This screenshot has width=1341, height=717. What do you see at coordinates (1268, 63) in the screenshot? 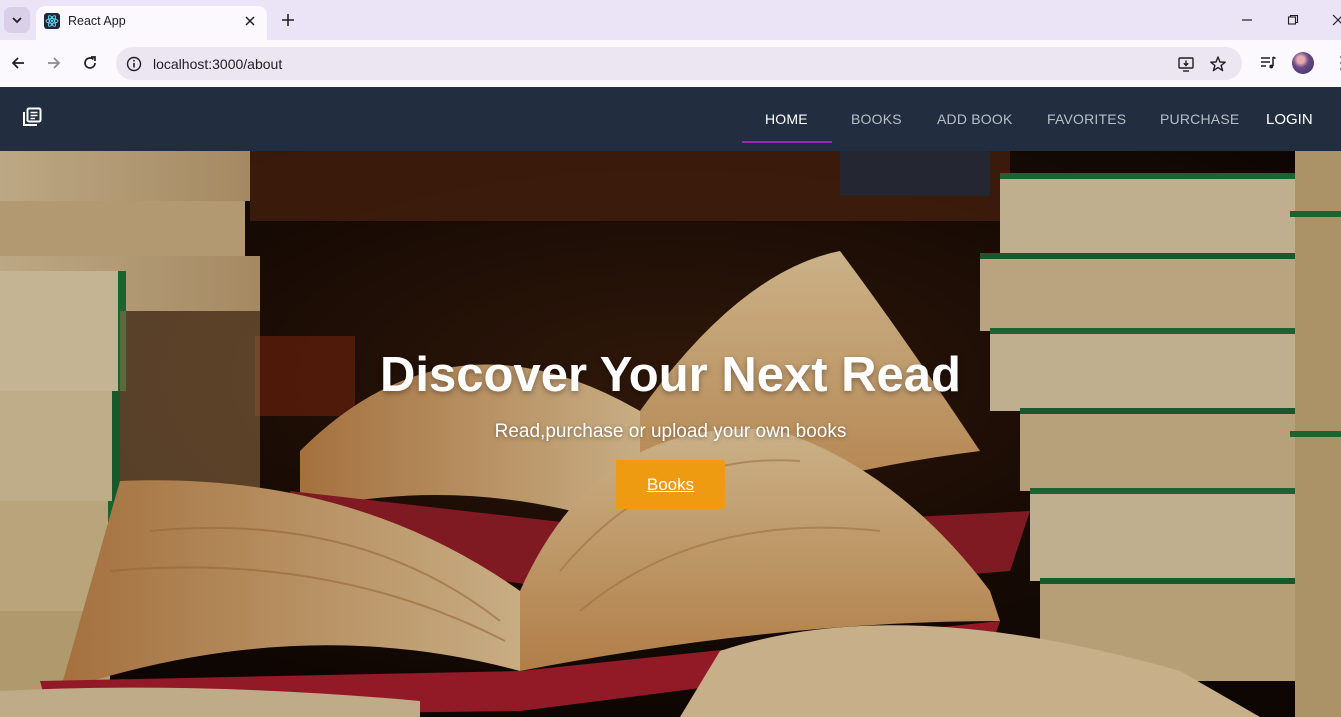
I see `media-control-icon` at bounding box center [1268, 63].